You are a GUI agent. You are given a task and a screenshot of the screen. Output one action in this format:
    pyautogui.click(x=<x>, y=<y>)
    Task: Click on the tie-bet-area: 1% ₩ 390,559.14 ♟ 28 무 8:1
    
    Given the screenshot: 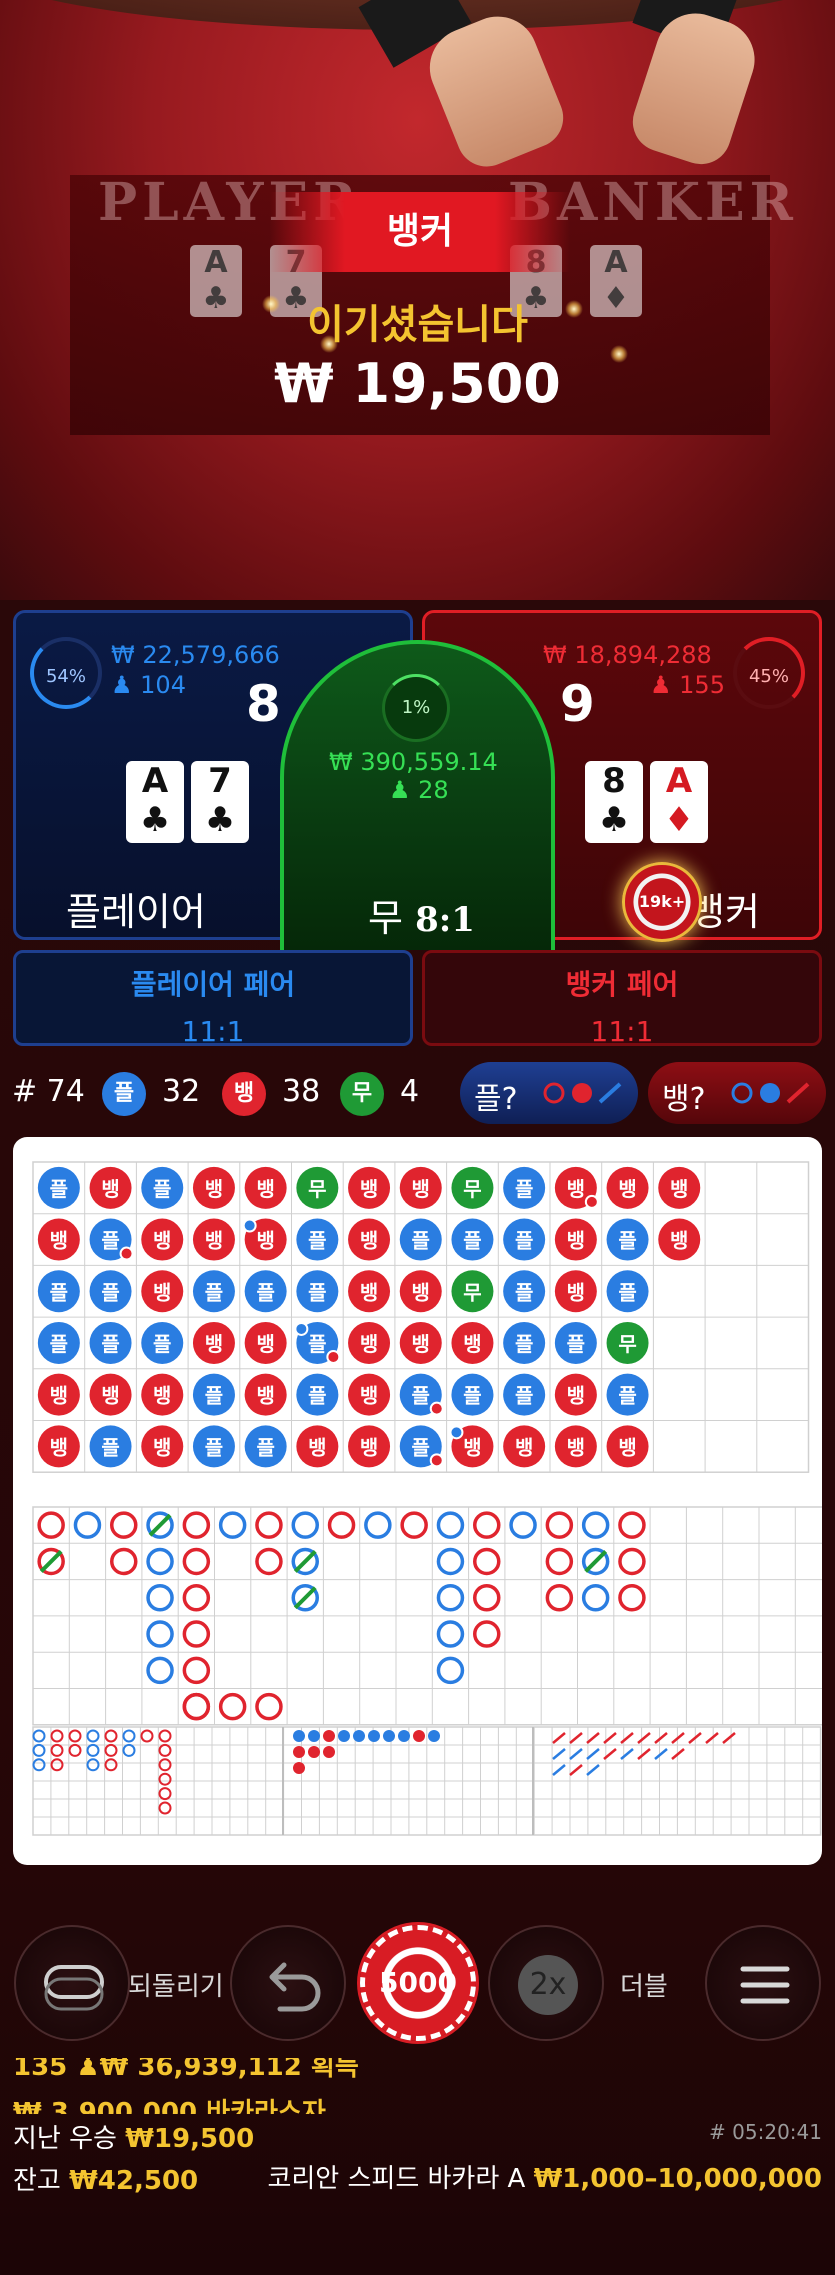 What is the action you would take?
    pyautogui.click(x=417, y=795)
    